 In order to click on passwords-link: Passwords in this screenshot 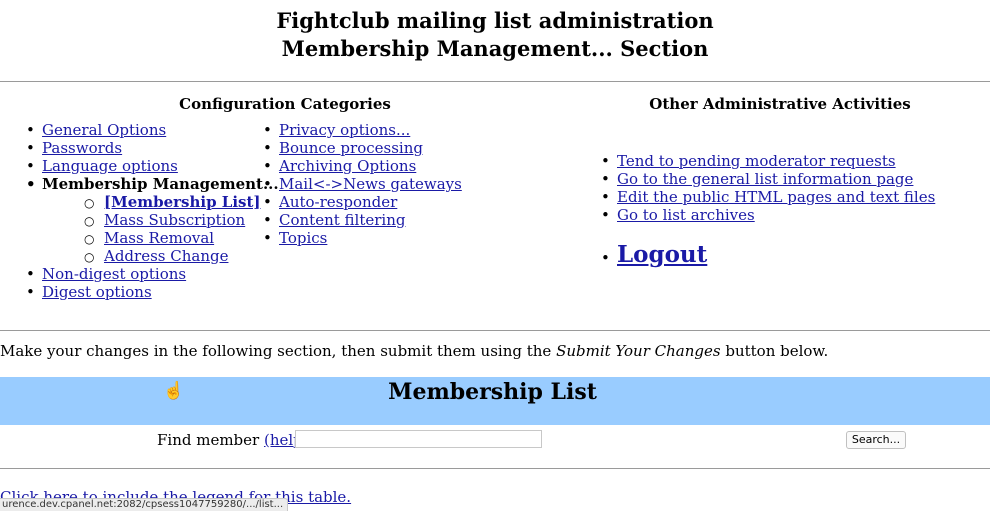, I will do `click(82, 148)`.